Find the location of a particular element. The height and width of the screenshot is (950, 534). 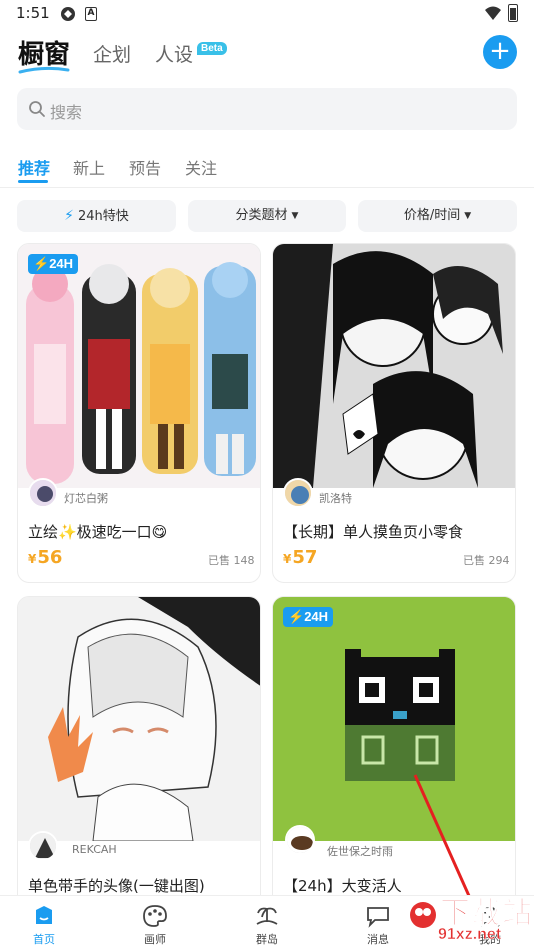

nav-messages: 消息 is located at coordinates (378, 923).